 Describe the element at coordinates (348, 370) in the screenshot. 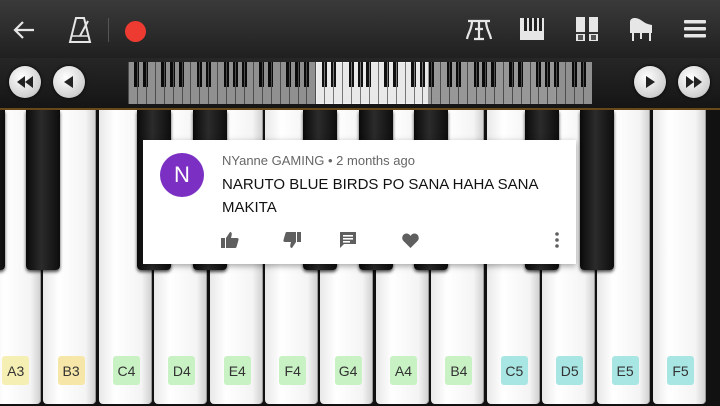

I see `key-label: G4` at that location.